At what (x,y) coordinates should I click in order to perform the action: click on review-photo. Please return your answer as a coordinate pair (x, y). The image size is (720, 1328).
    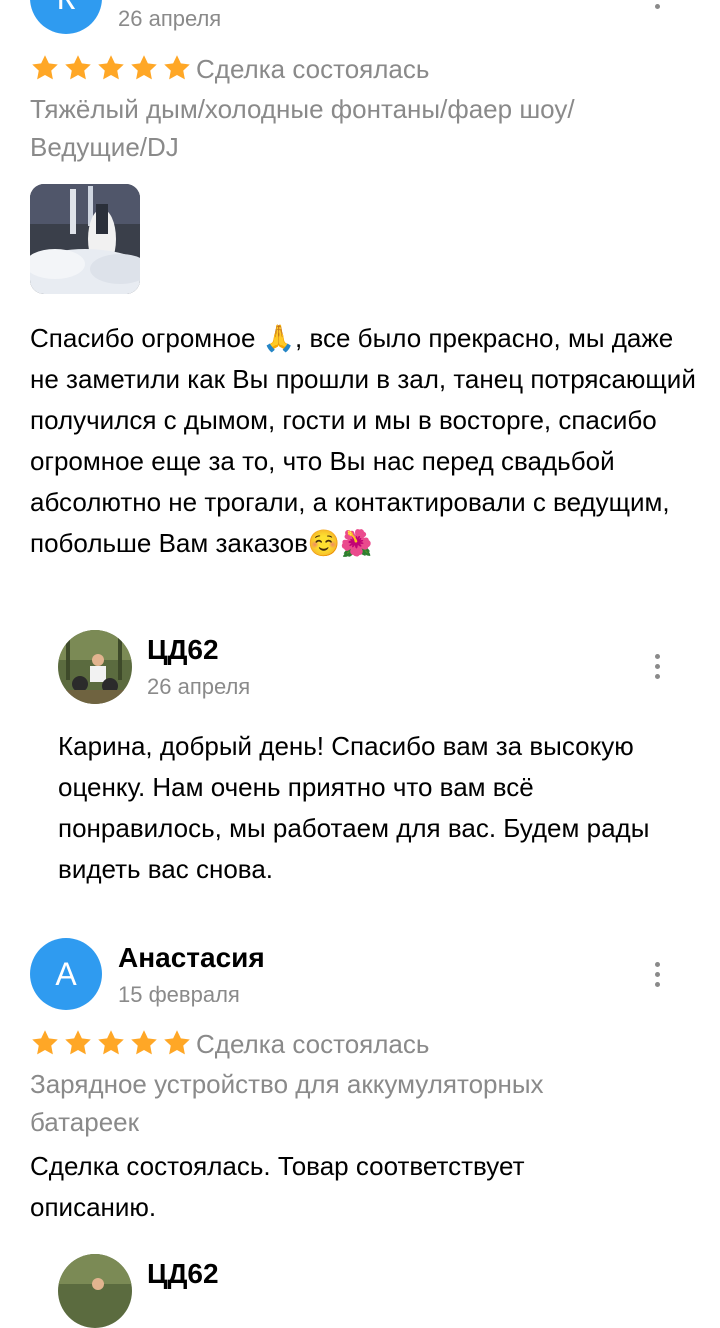
    Looking at the image, I should click on (85, 239).